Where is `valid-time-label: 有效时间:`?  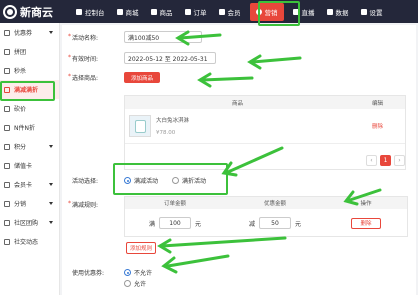 valid-time-label: 有效时间: is located at coordinates (85, 59).